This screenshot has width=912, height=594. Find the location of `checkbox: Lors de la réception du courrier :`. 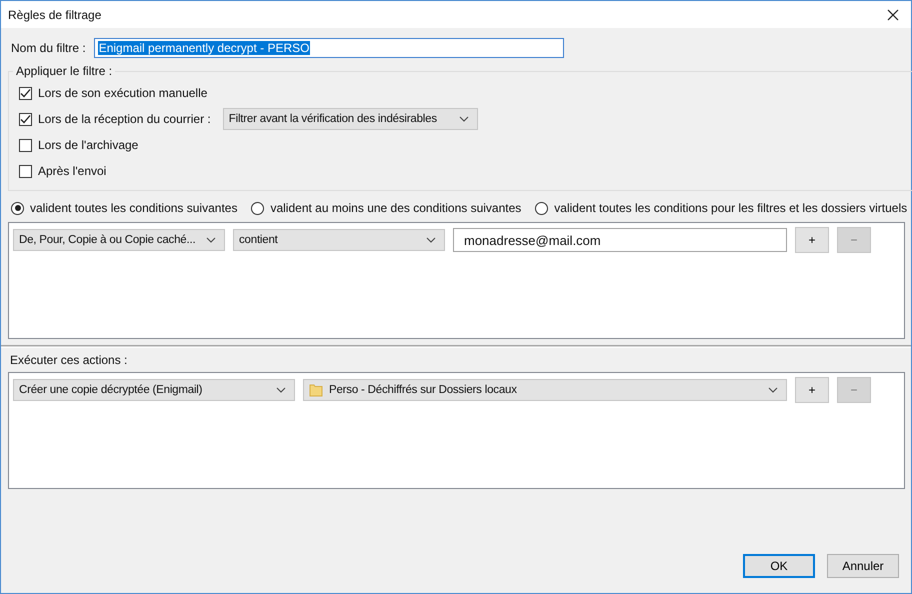

checkbox: Lors de la réception du courrier : is located at coordinates (115, 119).